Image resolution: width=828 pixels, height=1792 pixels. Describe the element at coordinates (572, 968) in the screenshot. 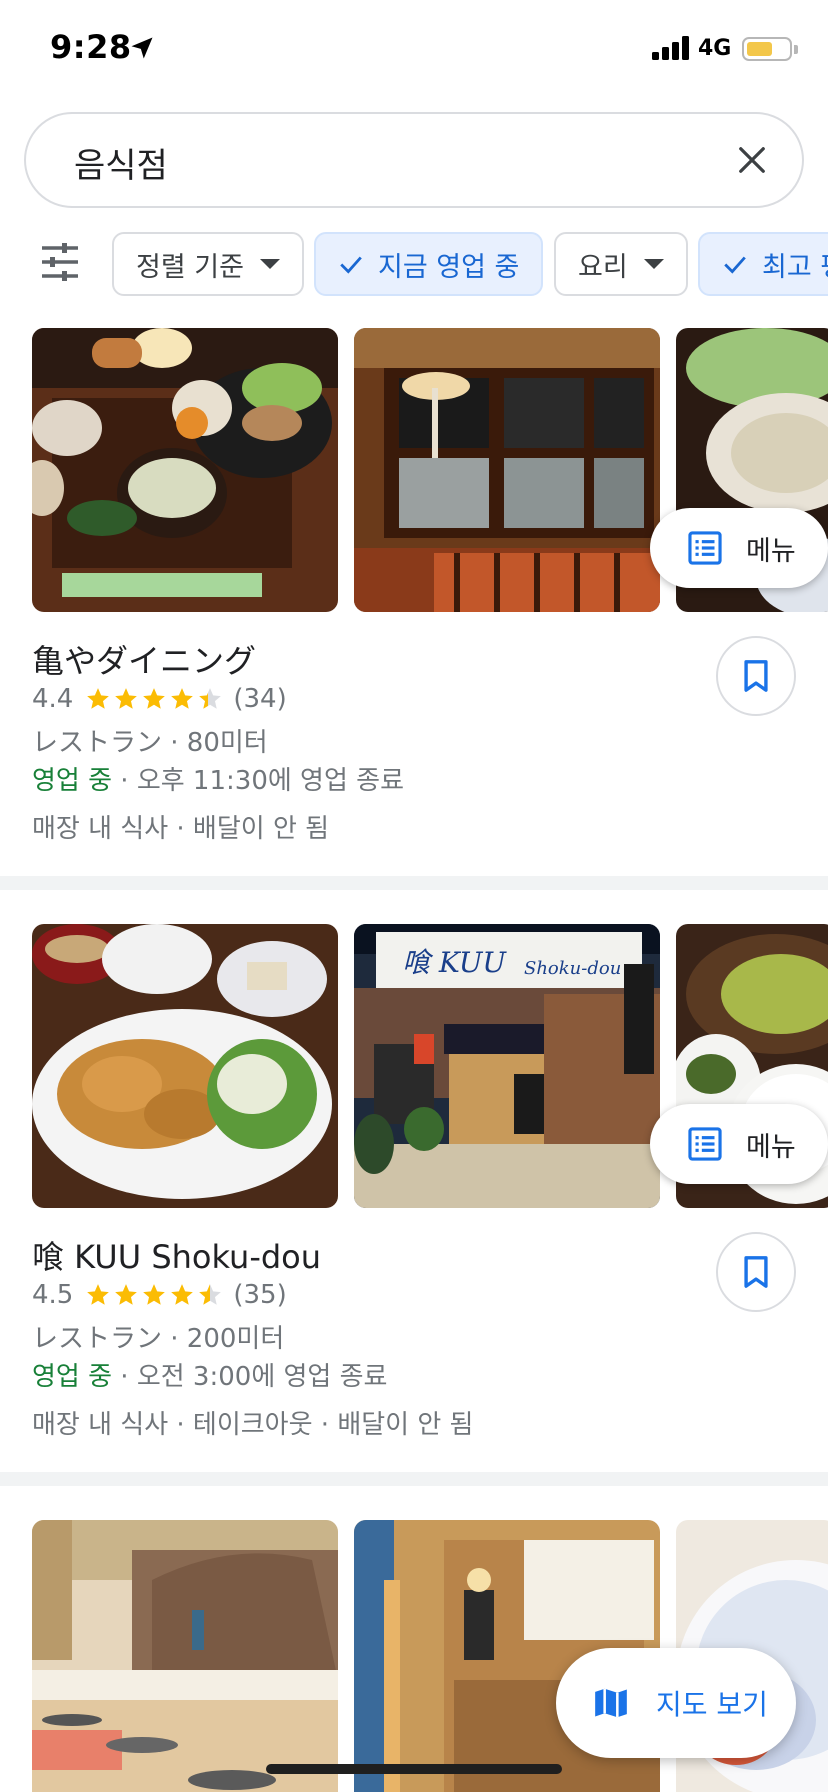

I see `svg-text: Shoku-dou` at that location.